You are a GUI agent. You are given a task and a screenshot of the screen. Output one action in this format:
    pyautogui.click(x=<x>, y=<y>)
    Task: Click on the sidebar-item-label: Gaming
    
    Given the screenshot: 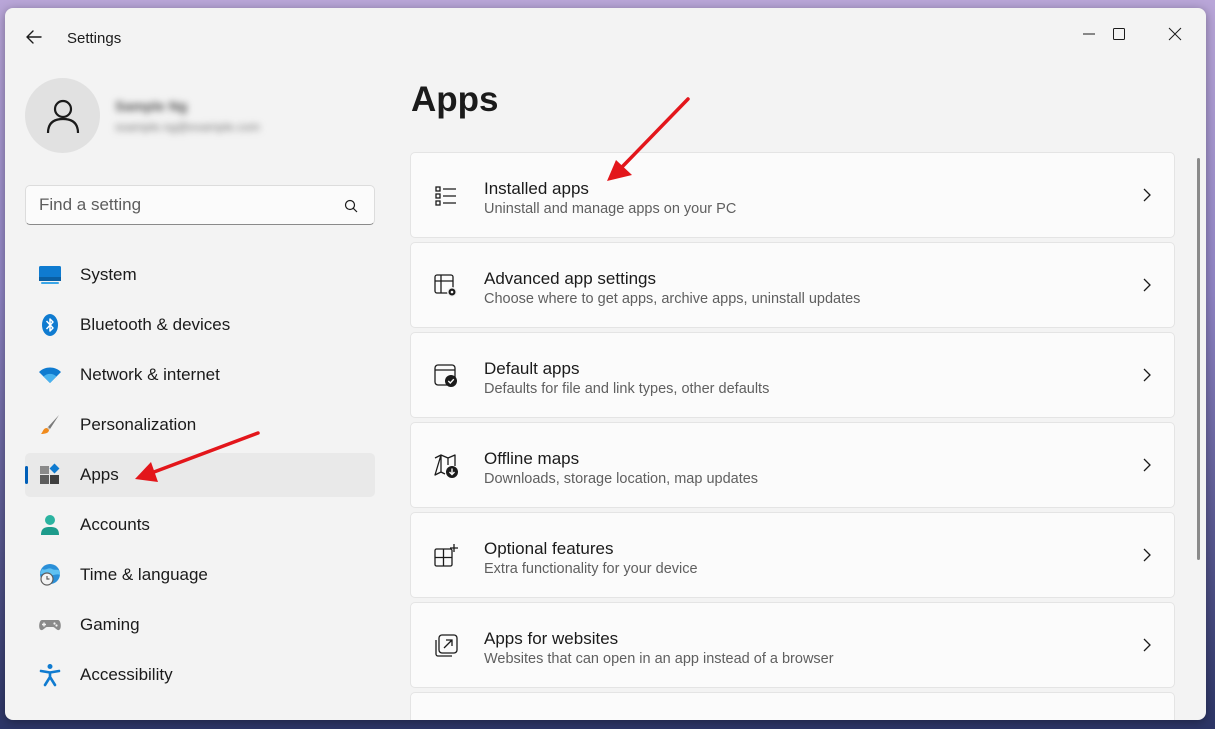 What is the action you would take?
    pyautogui.click(x=110, y=624)
    